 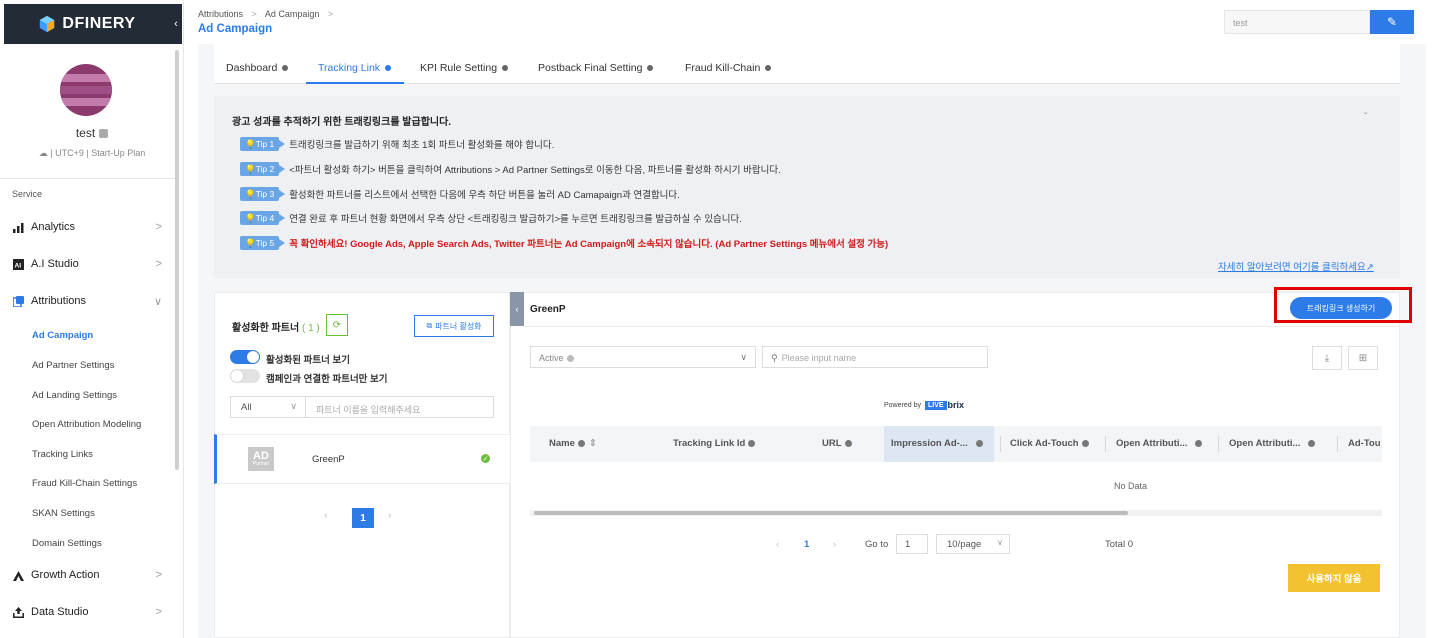 I want to click on column-header-name: Name ⇕, so click(x=573, y=443).